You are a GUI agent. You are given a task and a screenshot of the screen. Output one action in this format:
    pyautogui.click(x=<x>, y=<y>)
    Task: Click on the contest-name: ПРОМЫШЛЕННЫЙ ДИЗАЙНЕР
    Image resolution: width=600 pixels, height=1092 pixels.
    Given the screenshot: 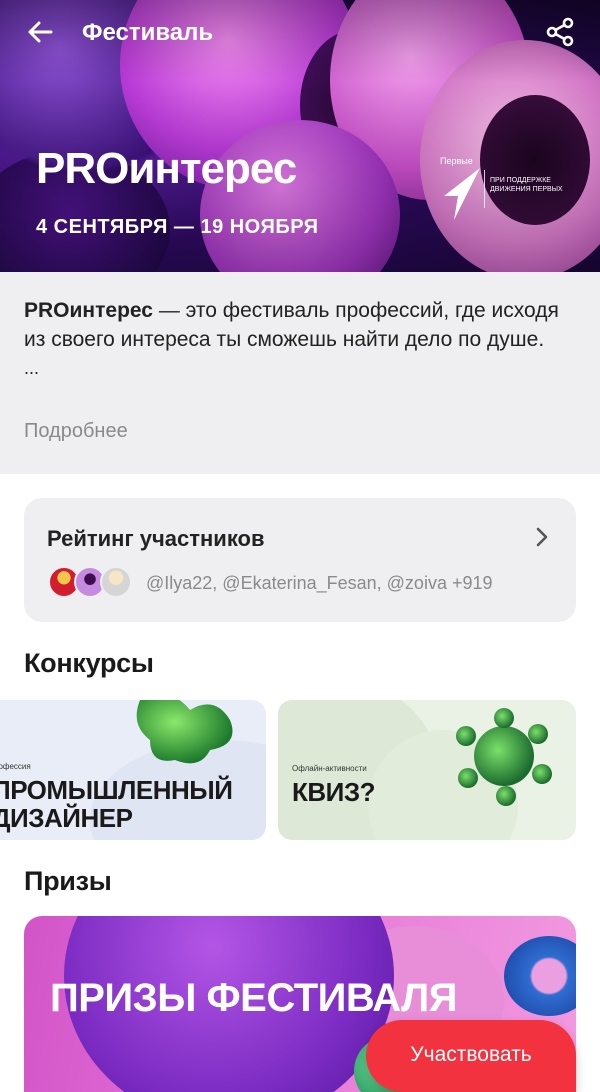 What is the action you would take?
    pyautogui.click(x=116, y=804)
    